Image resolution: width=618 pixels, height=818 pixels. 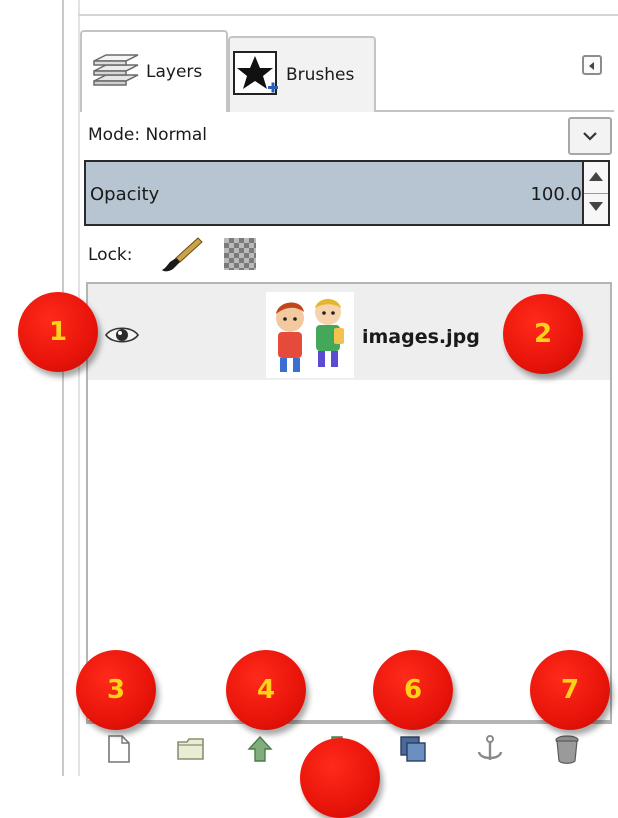 What do you see at coordinates (63, 388) in the screenshot?
I see `window-border` at bounding box center [63, 388].